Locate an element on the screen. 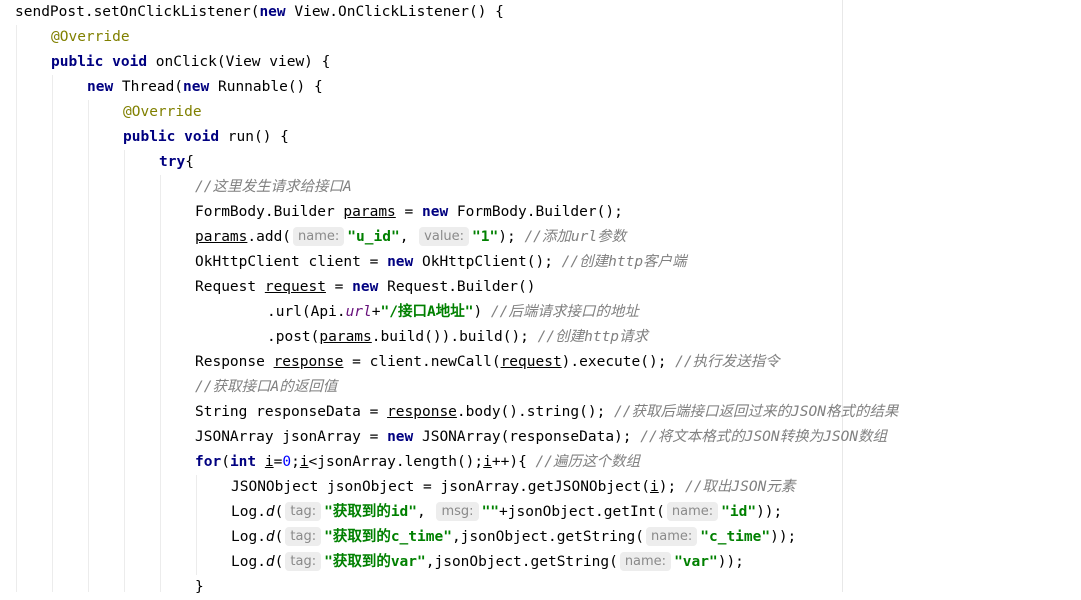 The image size is (1081, 600). code-token: = is located at coordinates (408, 212).